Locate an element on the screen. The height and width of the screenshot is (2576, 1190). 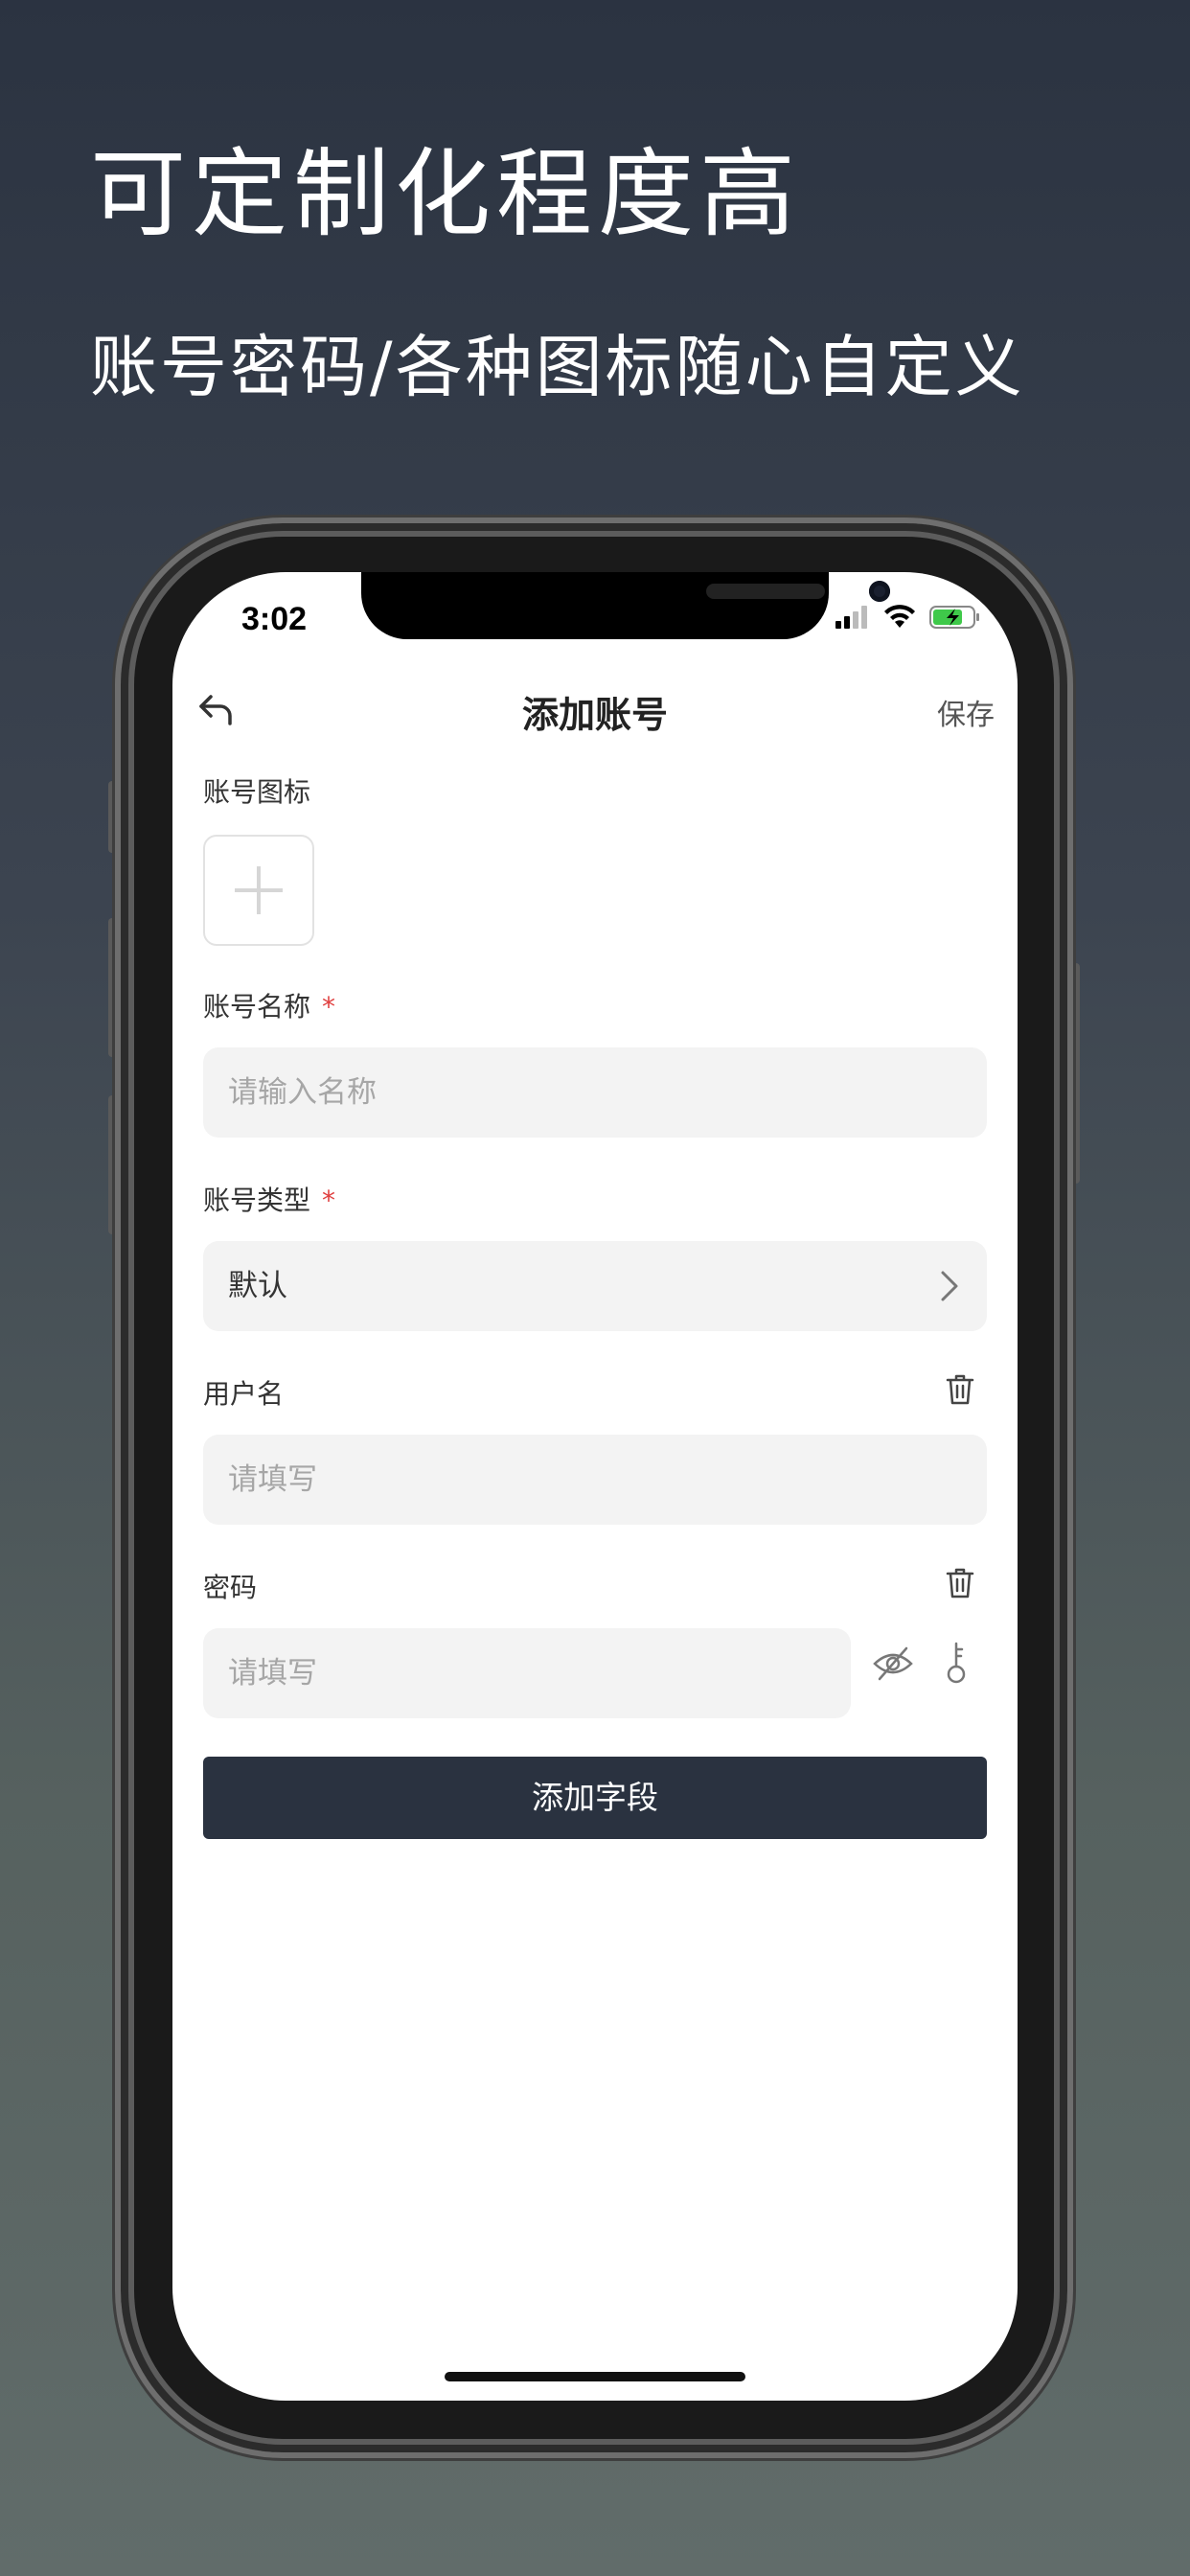
page-title: 添加账号 is located at coordinates (594, 715).